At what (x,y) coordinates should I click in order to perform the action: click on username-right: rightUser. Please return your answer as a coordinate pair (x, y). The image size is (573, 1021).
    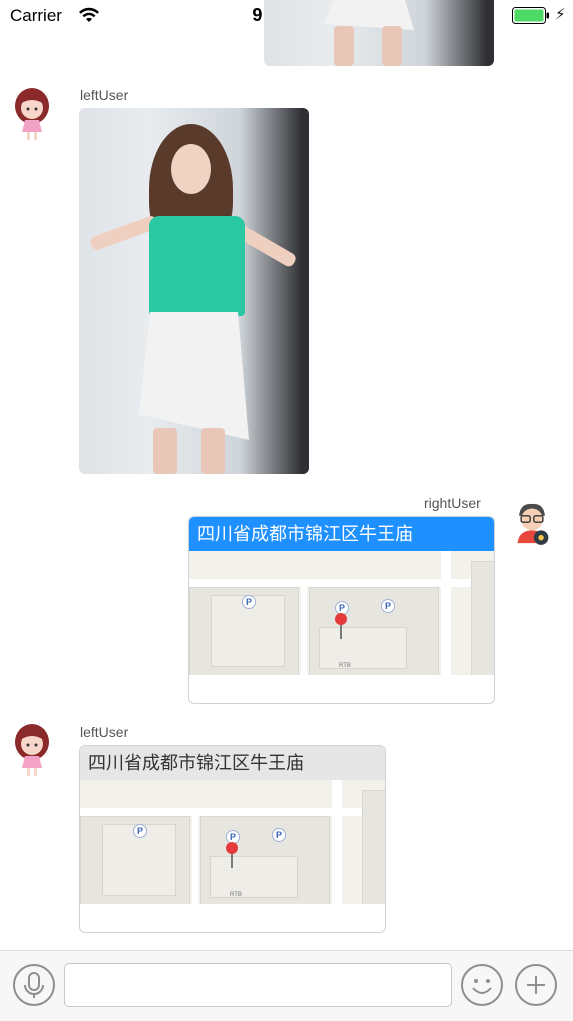
    Looking at the image, I should click on (452, 503).